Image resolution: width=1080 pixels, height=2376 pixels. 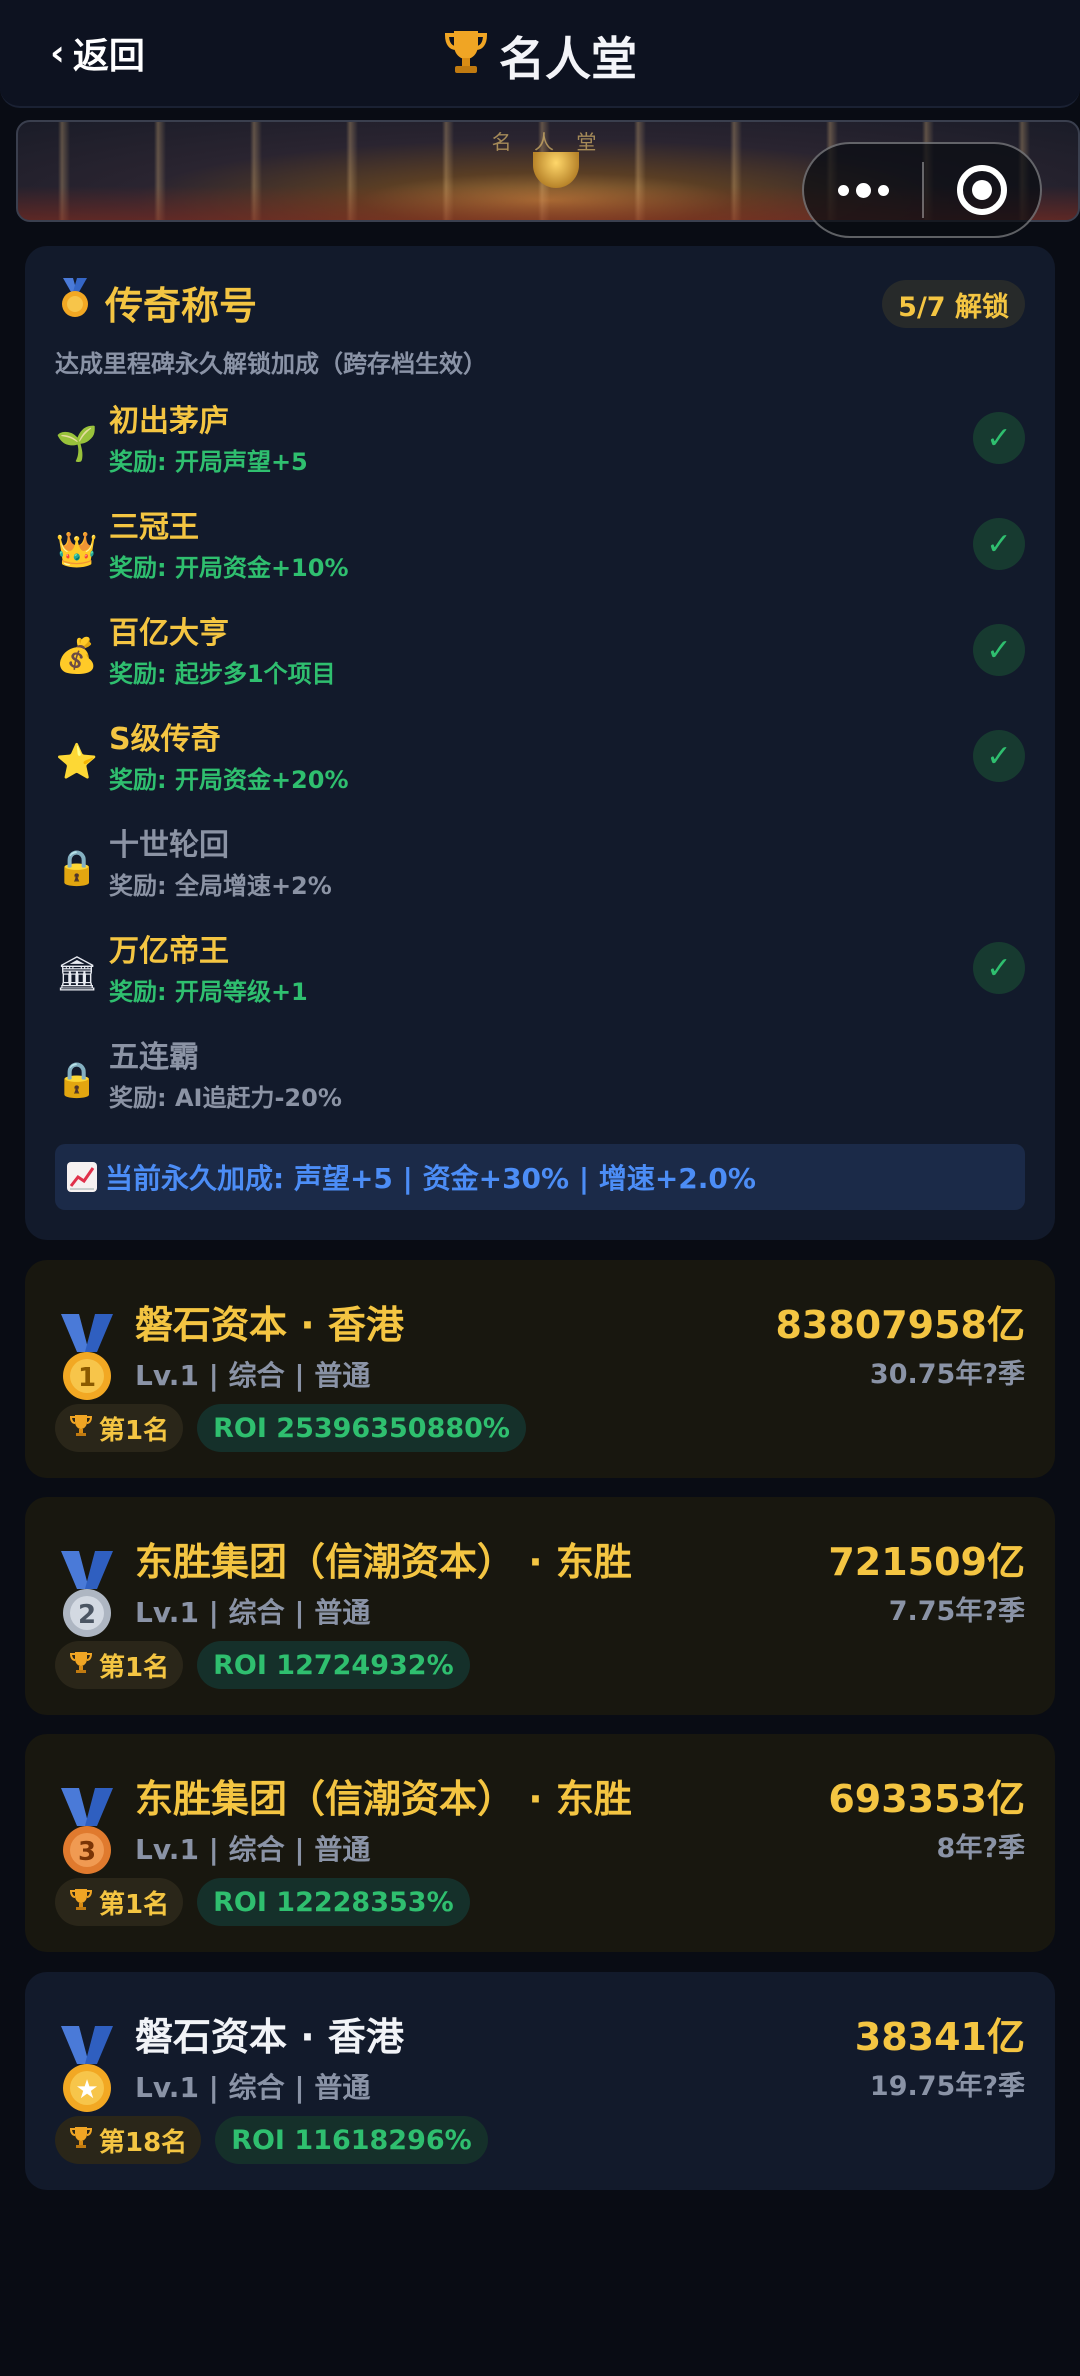 What do you see at coordinates (939, 2037) in the screenshot?
I see `asset-value: 38341亿` at bounding box center [939, 2037].